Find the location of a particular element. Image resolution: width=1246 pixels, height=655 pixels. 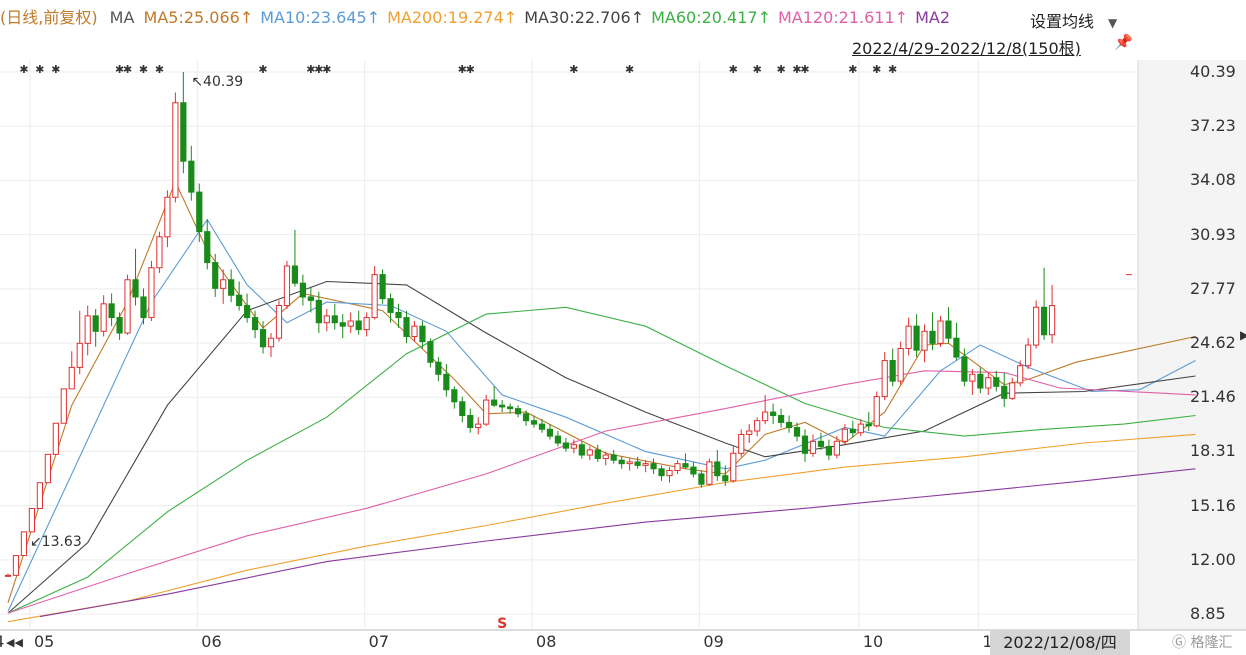

y-tick-label: 37.23 is located at coordinates (1213, 126).